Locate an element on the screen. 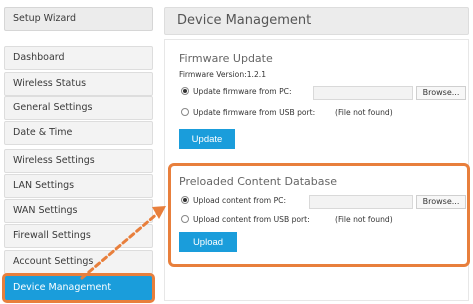  content-file-input is located at coordinates (361, 202).